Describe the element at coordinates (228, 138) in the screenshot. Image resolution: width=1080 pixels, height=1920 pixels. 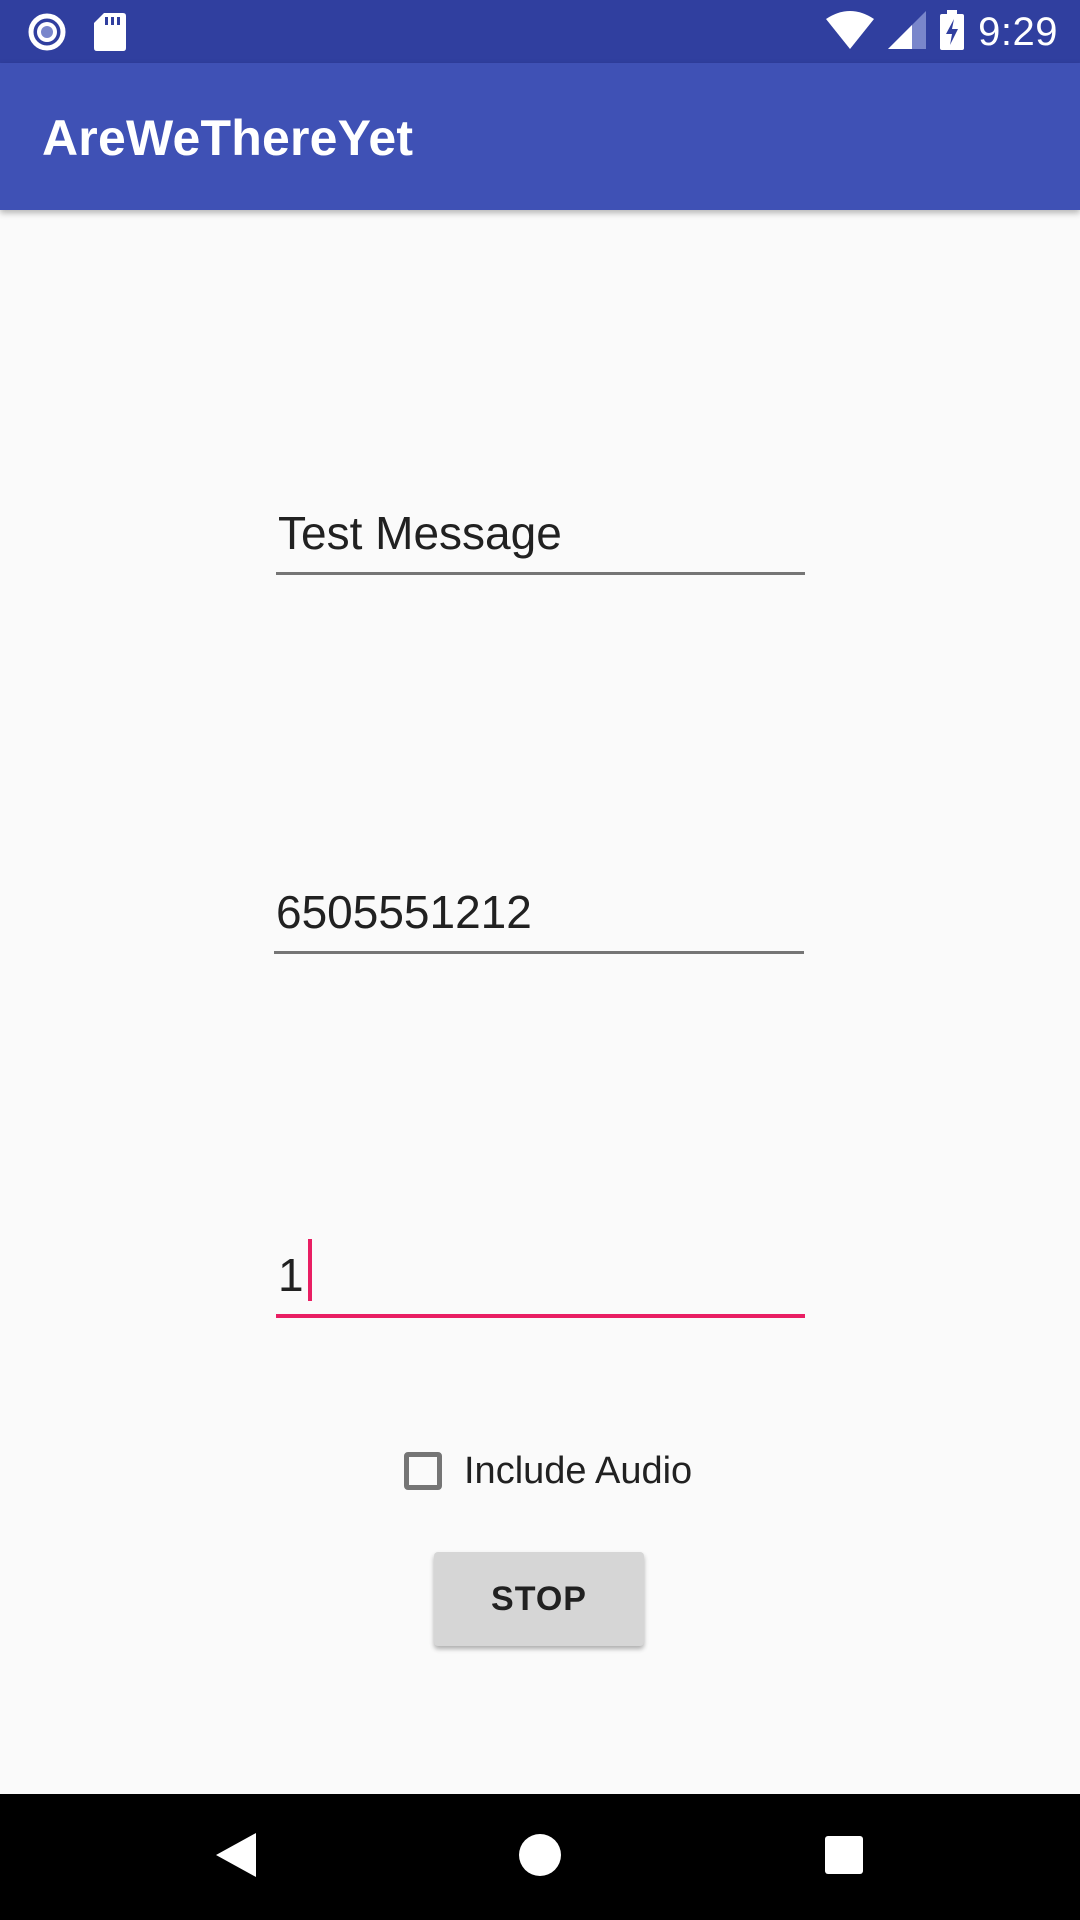
I see `app-title: AreWeThereYet` at that location.